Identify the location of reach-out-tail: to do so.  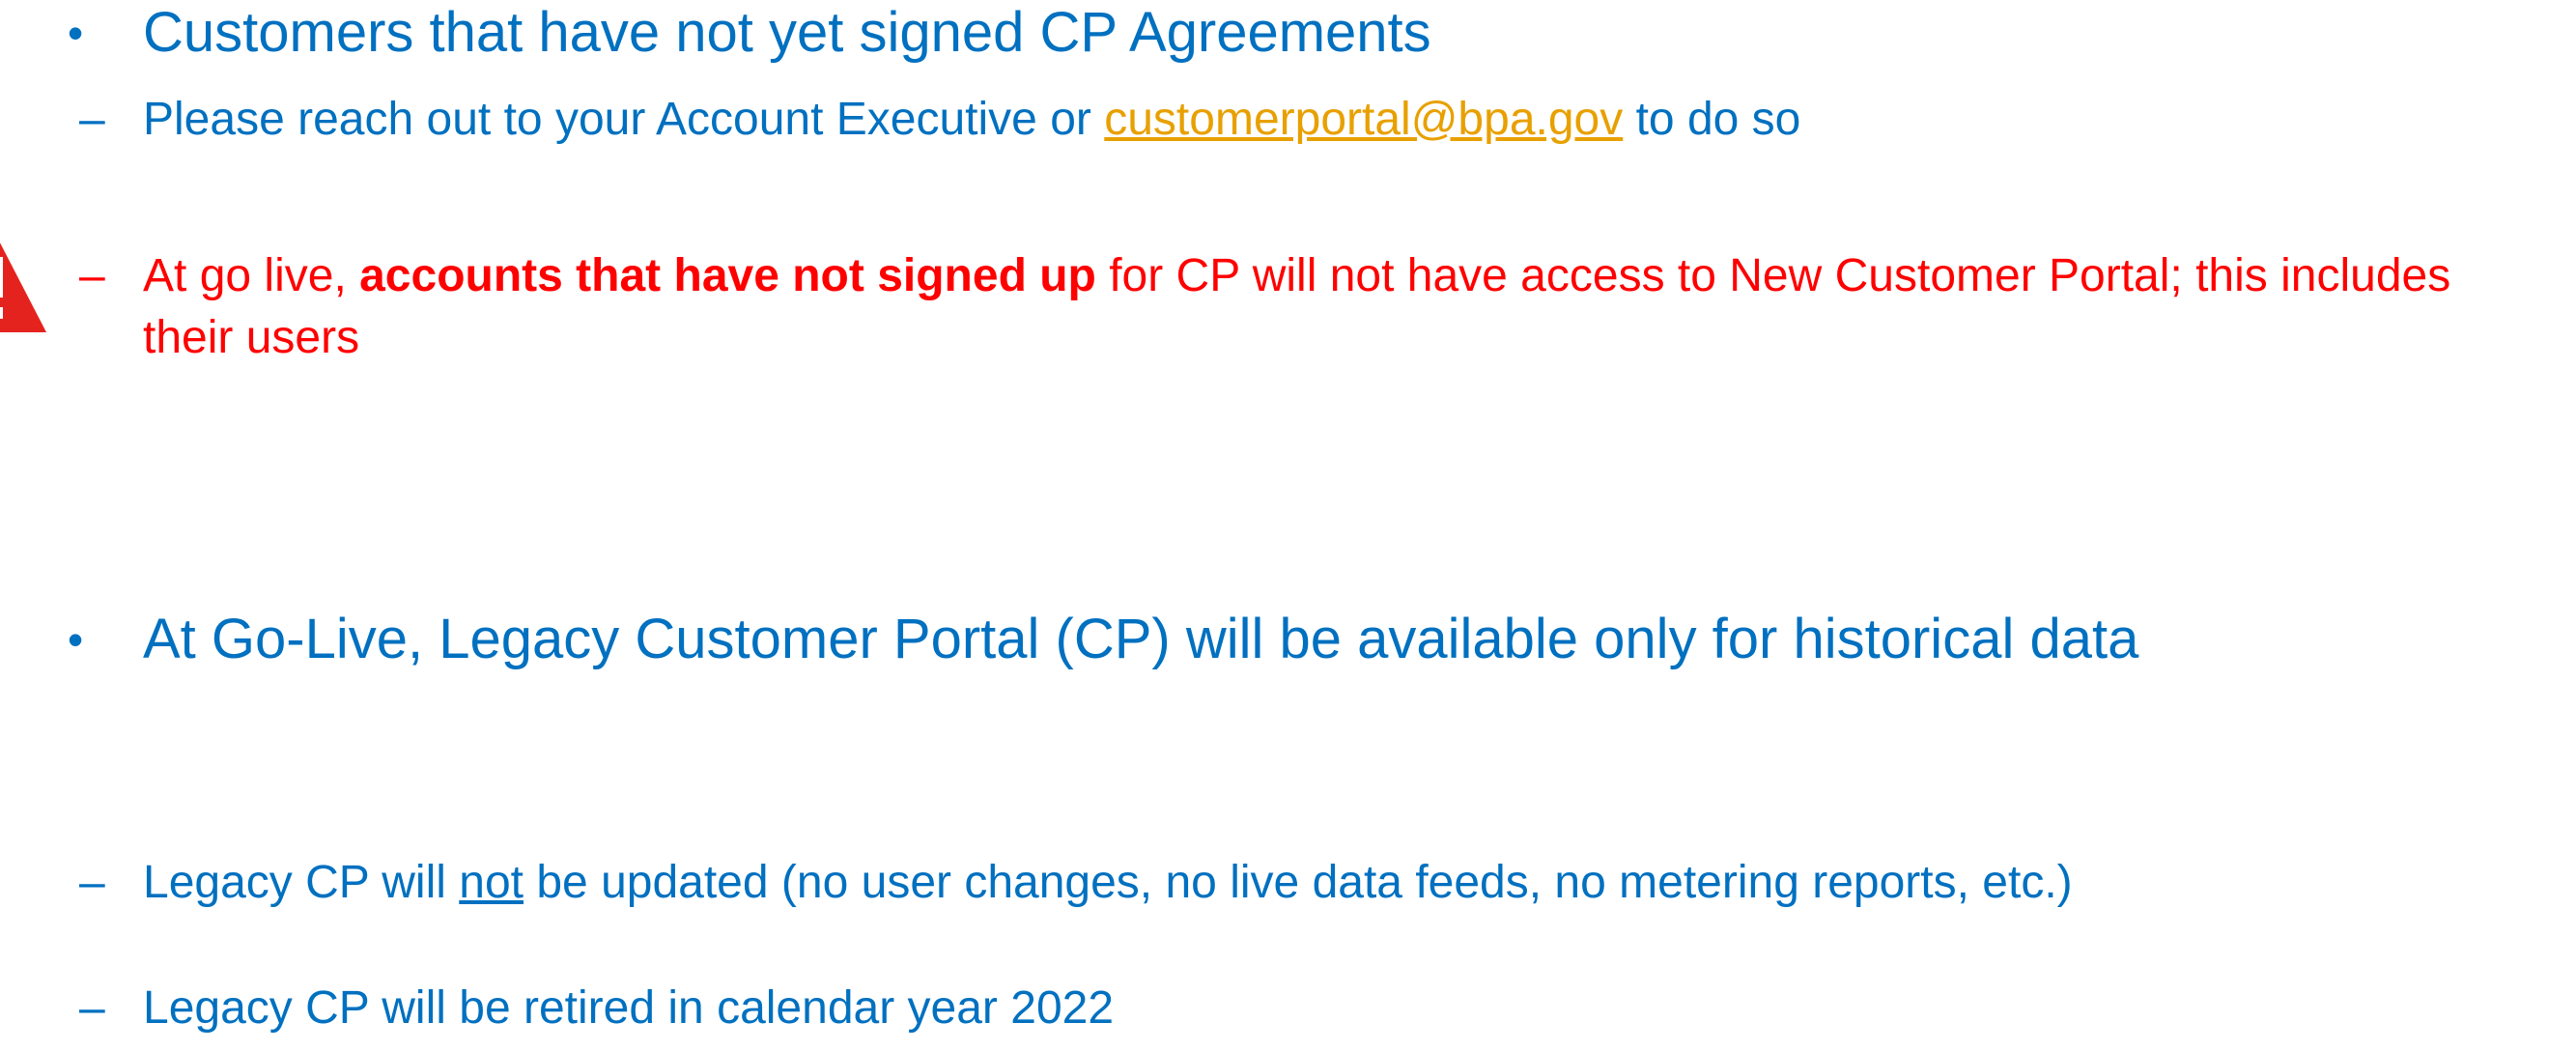
(1712, 119).